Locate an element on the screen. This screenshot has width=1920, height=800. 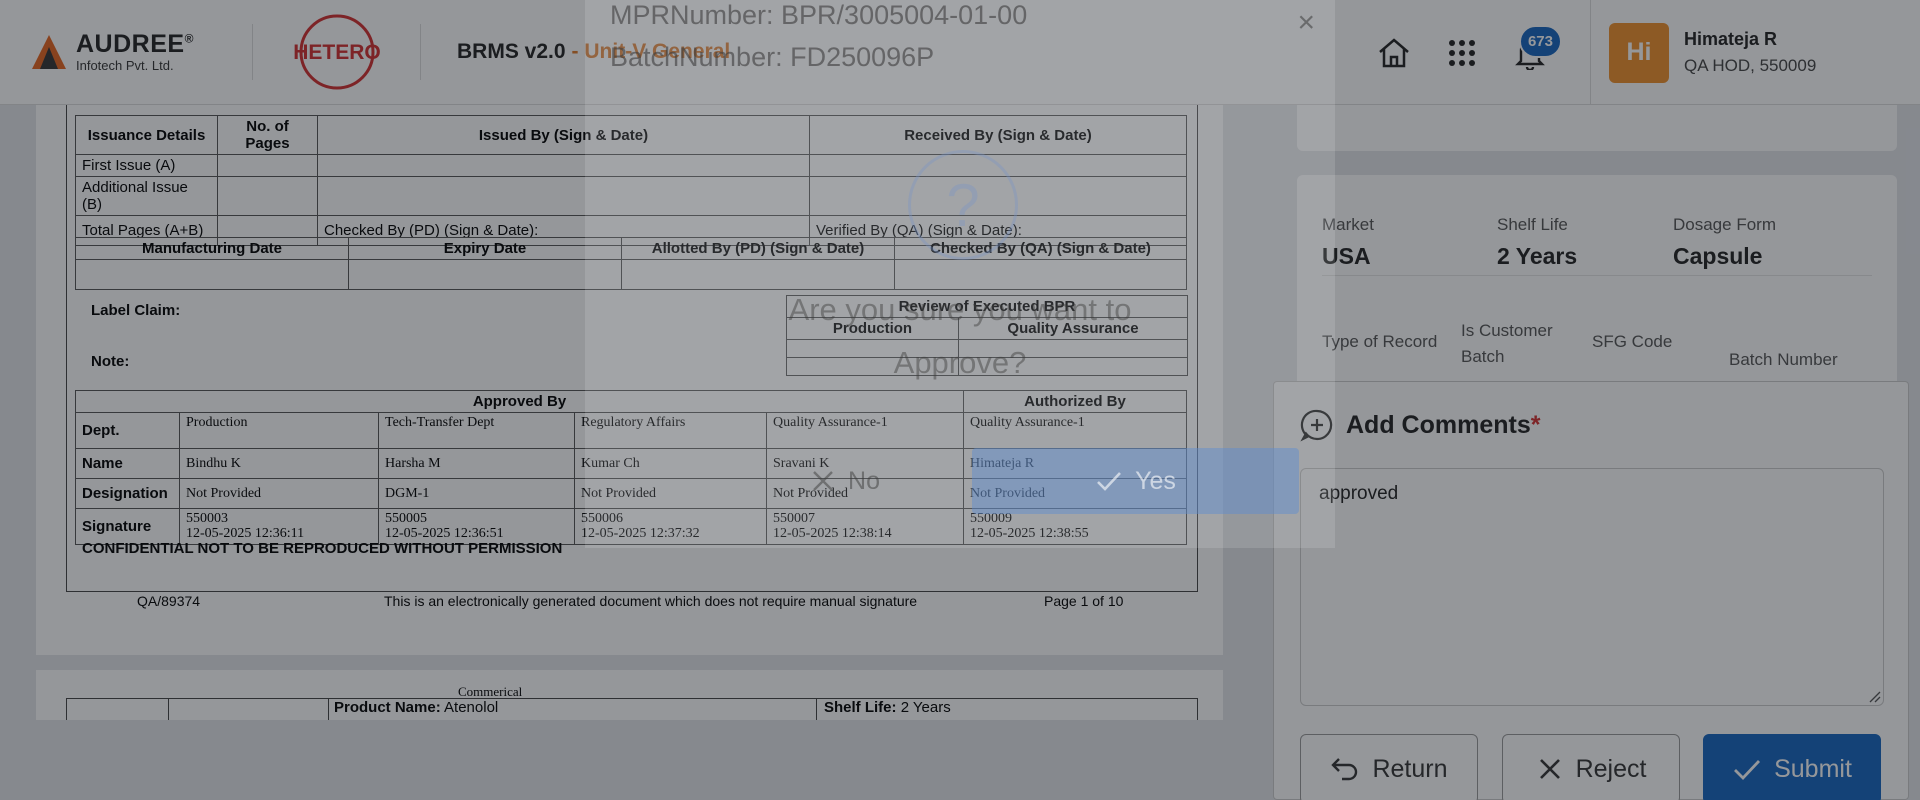
check-icon is located at coordinates (1109, 481).